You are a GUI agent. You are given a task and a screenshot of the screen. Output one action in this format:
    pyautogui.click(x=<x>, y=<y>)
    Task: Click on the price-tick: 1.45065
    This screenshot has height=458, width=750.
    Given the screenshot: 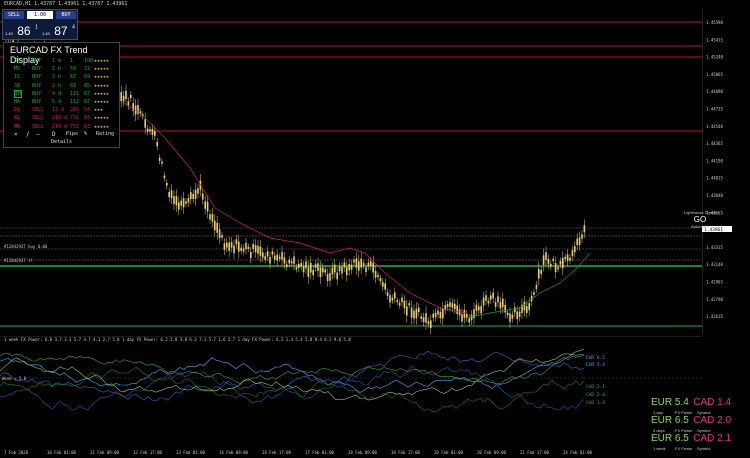 What is the action you would take?
    pyautogui.click(x=714, y=74)
    